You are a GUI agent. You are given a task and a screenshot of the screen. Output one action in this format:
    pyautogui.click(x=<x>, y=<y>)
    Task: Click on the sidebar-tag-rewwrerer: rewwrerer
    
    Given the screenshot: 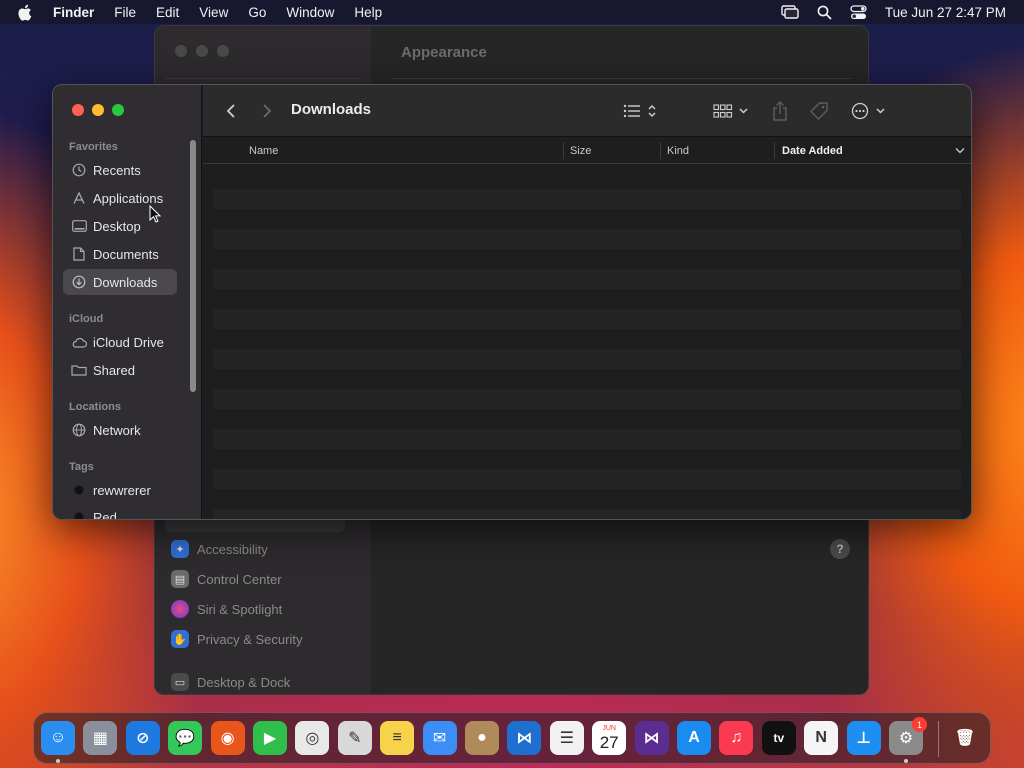 What is the action you would take?
    pyautogui.click(x=120, y=490)
    